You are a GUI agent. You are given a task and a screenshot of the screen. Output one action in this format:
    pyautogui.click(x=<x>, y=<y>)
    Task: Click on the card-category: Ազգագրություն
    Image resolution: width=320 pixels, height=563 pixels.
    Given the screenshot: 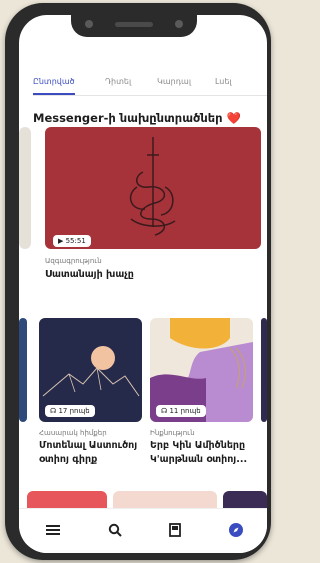 What is the action you would take?
    pyautogui.click(x=73, y=261)
    